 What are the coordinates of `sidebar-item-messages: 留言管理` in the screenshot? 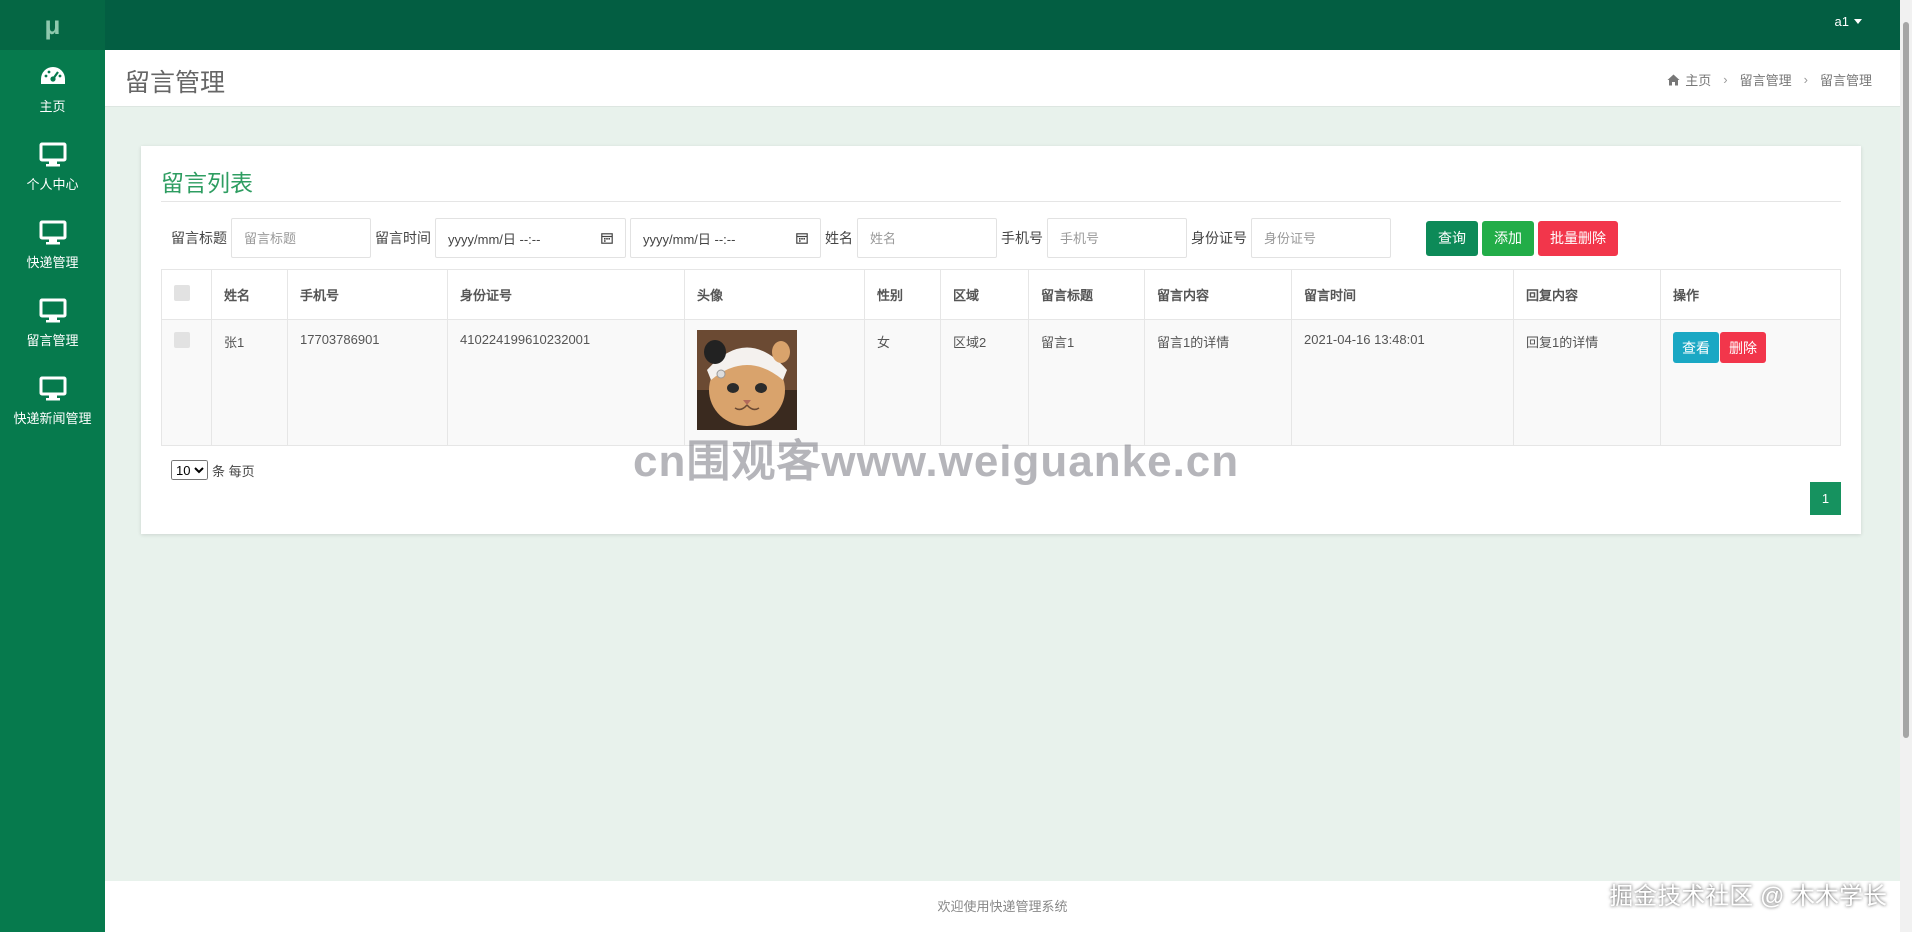 It's located at (52, 323).